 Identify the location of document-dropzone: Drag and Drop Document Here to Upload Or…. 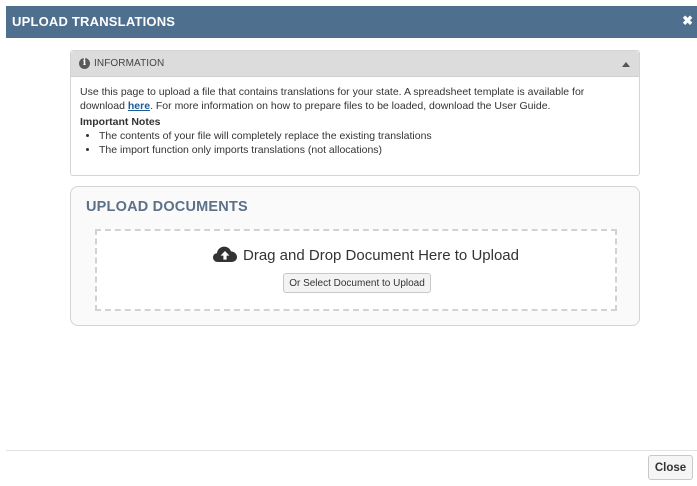
(356, 270).